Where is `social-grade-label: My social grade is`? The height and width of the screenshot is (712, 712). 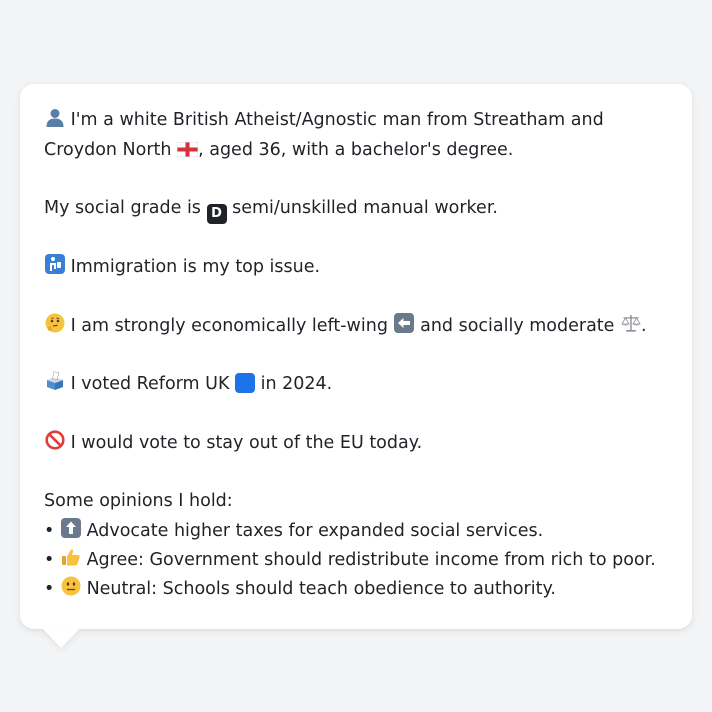 social-grade-label: My social grade is is located at coordinates (122, 208).